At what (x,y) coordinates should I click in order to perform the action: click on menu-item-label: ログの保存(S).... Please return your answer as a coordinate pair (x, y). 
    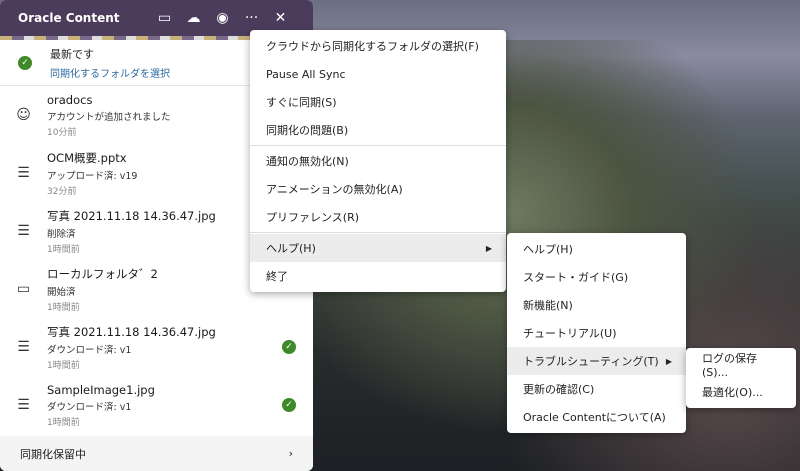
    Looking at the image, I should click on (729, 365).